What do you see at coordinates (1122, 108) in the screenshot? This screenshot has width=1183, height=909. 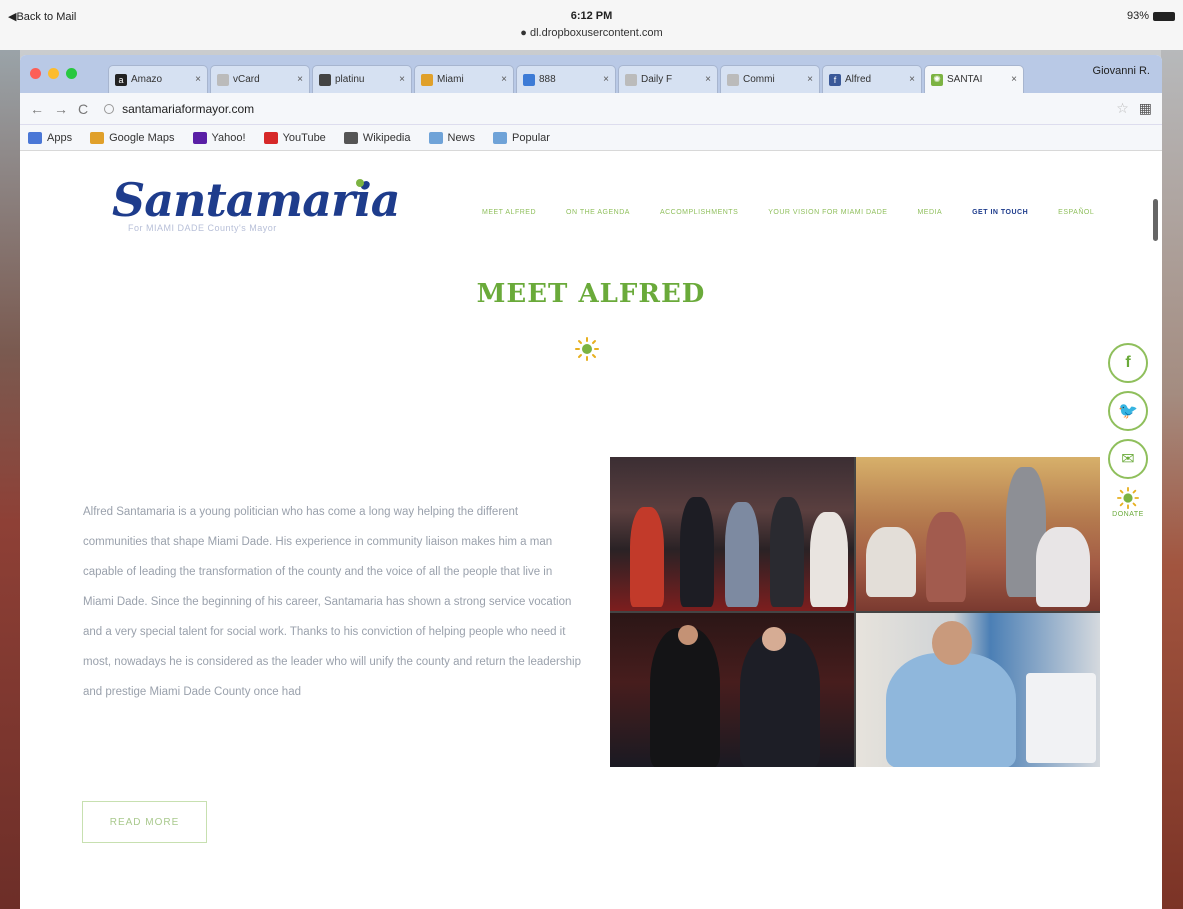 I see `bookmark-star-icon: ☆` at bounding box center [1122, 108].